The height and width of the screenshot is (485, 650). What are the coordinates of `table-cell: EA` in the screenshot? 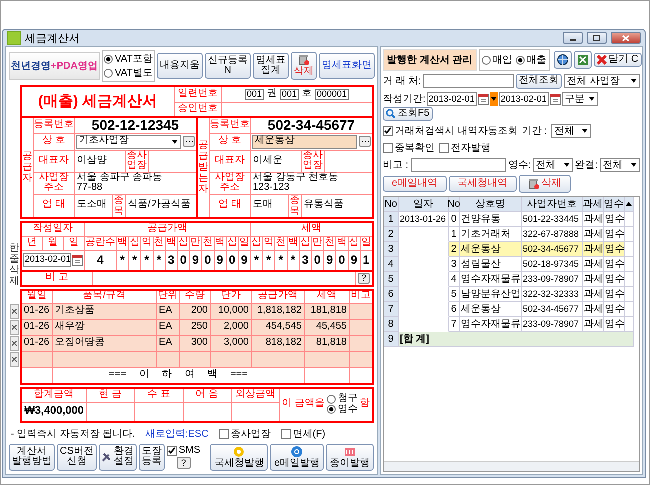 It's located at (168, 311).